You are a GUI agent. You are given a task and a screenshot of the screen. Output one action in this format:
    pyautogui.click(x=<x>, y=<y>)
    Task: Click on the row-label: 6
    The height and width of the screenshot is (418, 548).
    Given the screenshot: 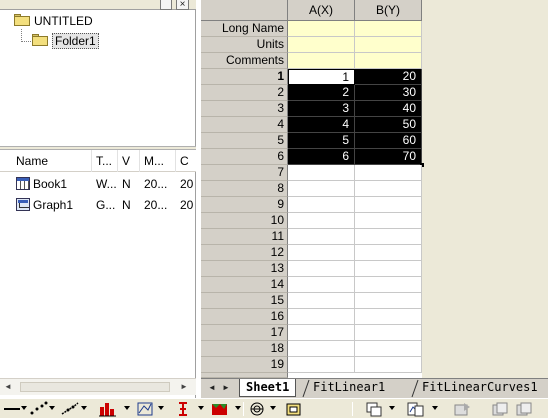 What is the action you would take?
    pyautogui.click(x=244, y=157)
    